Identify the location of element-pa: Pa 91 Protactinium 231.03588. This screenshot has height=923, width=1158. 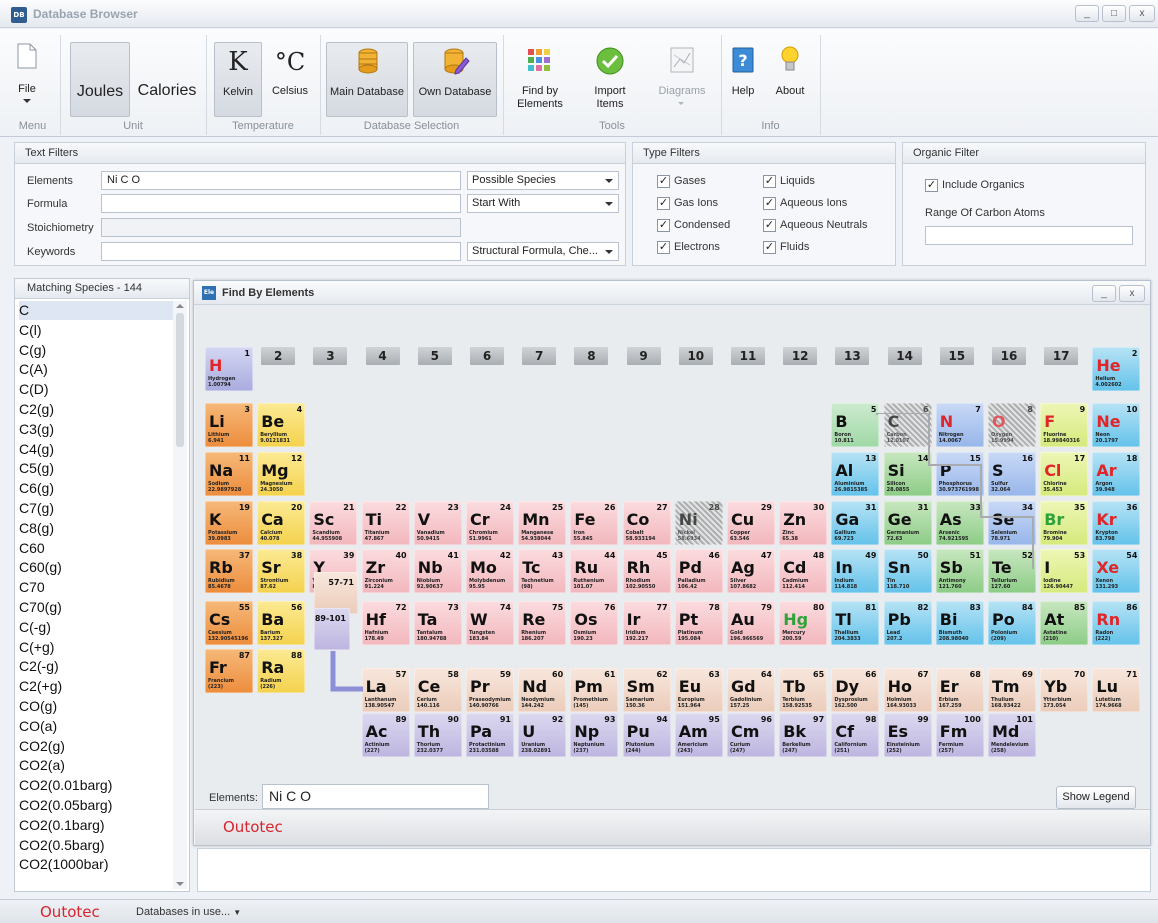
(490, 735).